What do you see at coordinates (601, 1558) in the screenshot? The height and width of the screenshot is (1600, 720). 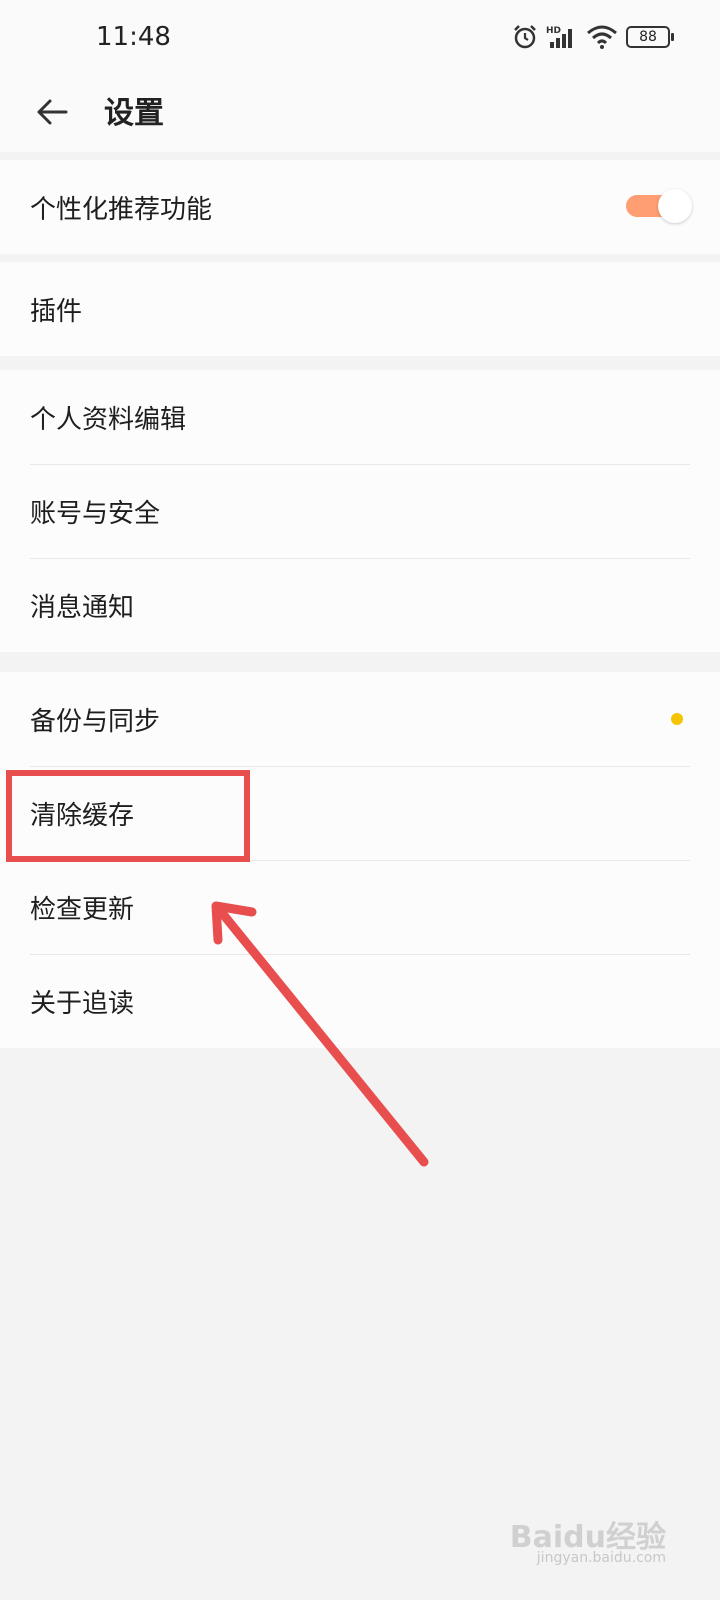 I see `watermark-url: jingyan.baidu.com` at bounding box center [601, 1558].